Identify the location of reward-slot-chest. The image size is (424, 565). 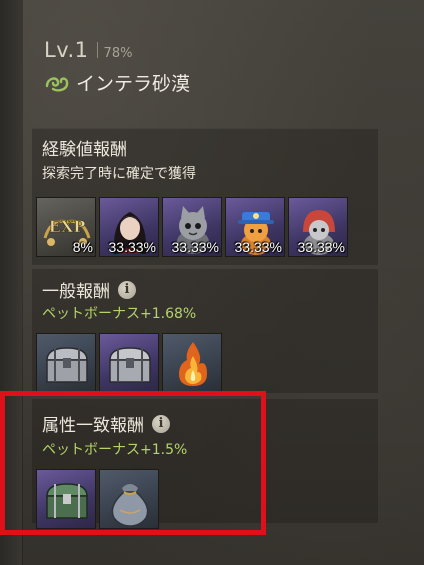
(66, 363).